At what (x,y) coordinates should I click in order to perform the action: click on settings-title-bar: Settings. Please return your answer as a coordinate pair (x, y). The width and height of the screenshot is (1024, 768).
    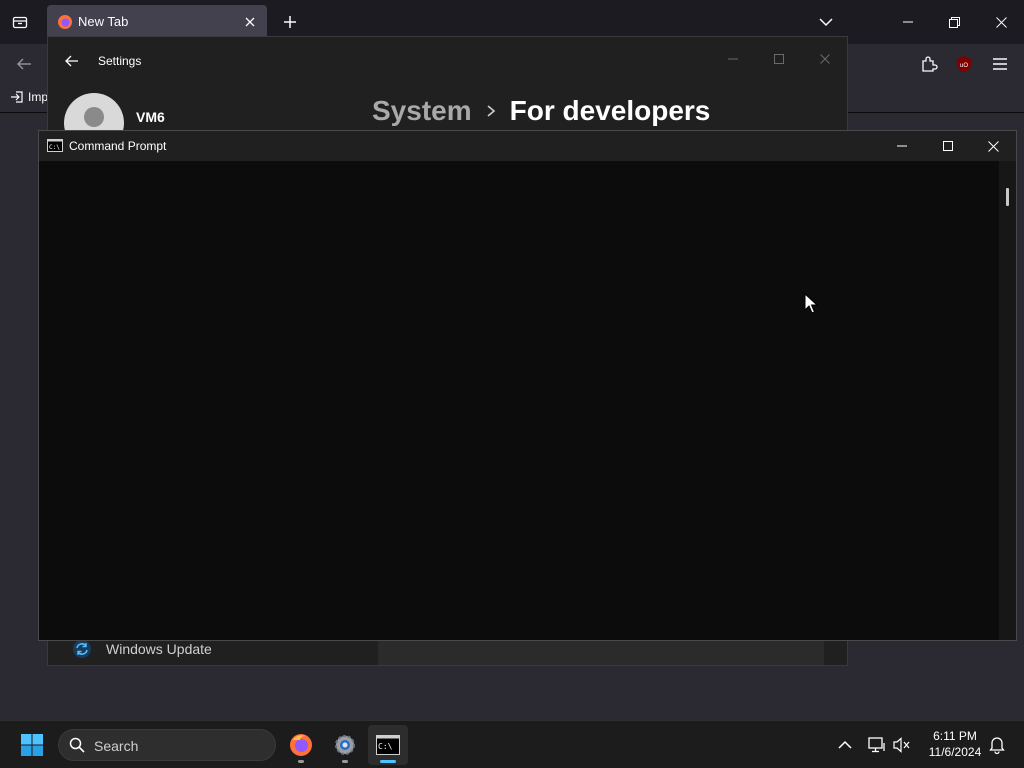
    Looking at the image, I should click on (447, 61).